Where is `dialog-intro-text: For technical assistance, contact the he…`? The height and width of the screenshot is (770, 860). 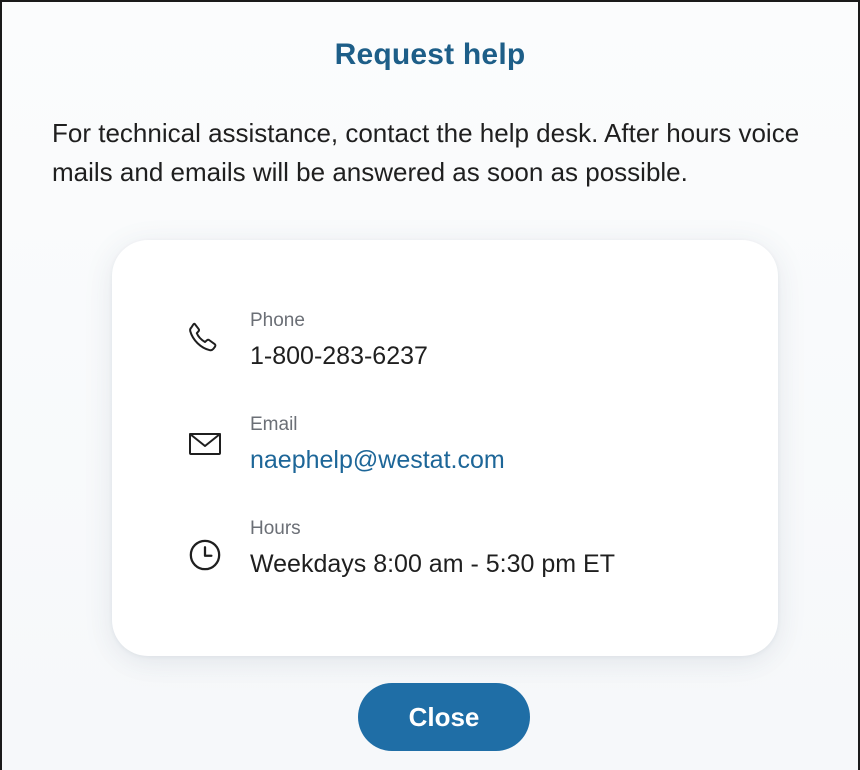 dialog-intro-text: For technical assistance, contact the he… is located at coordinates (426, 152).